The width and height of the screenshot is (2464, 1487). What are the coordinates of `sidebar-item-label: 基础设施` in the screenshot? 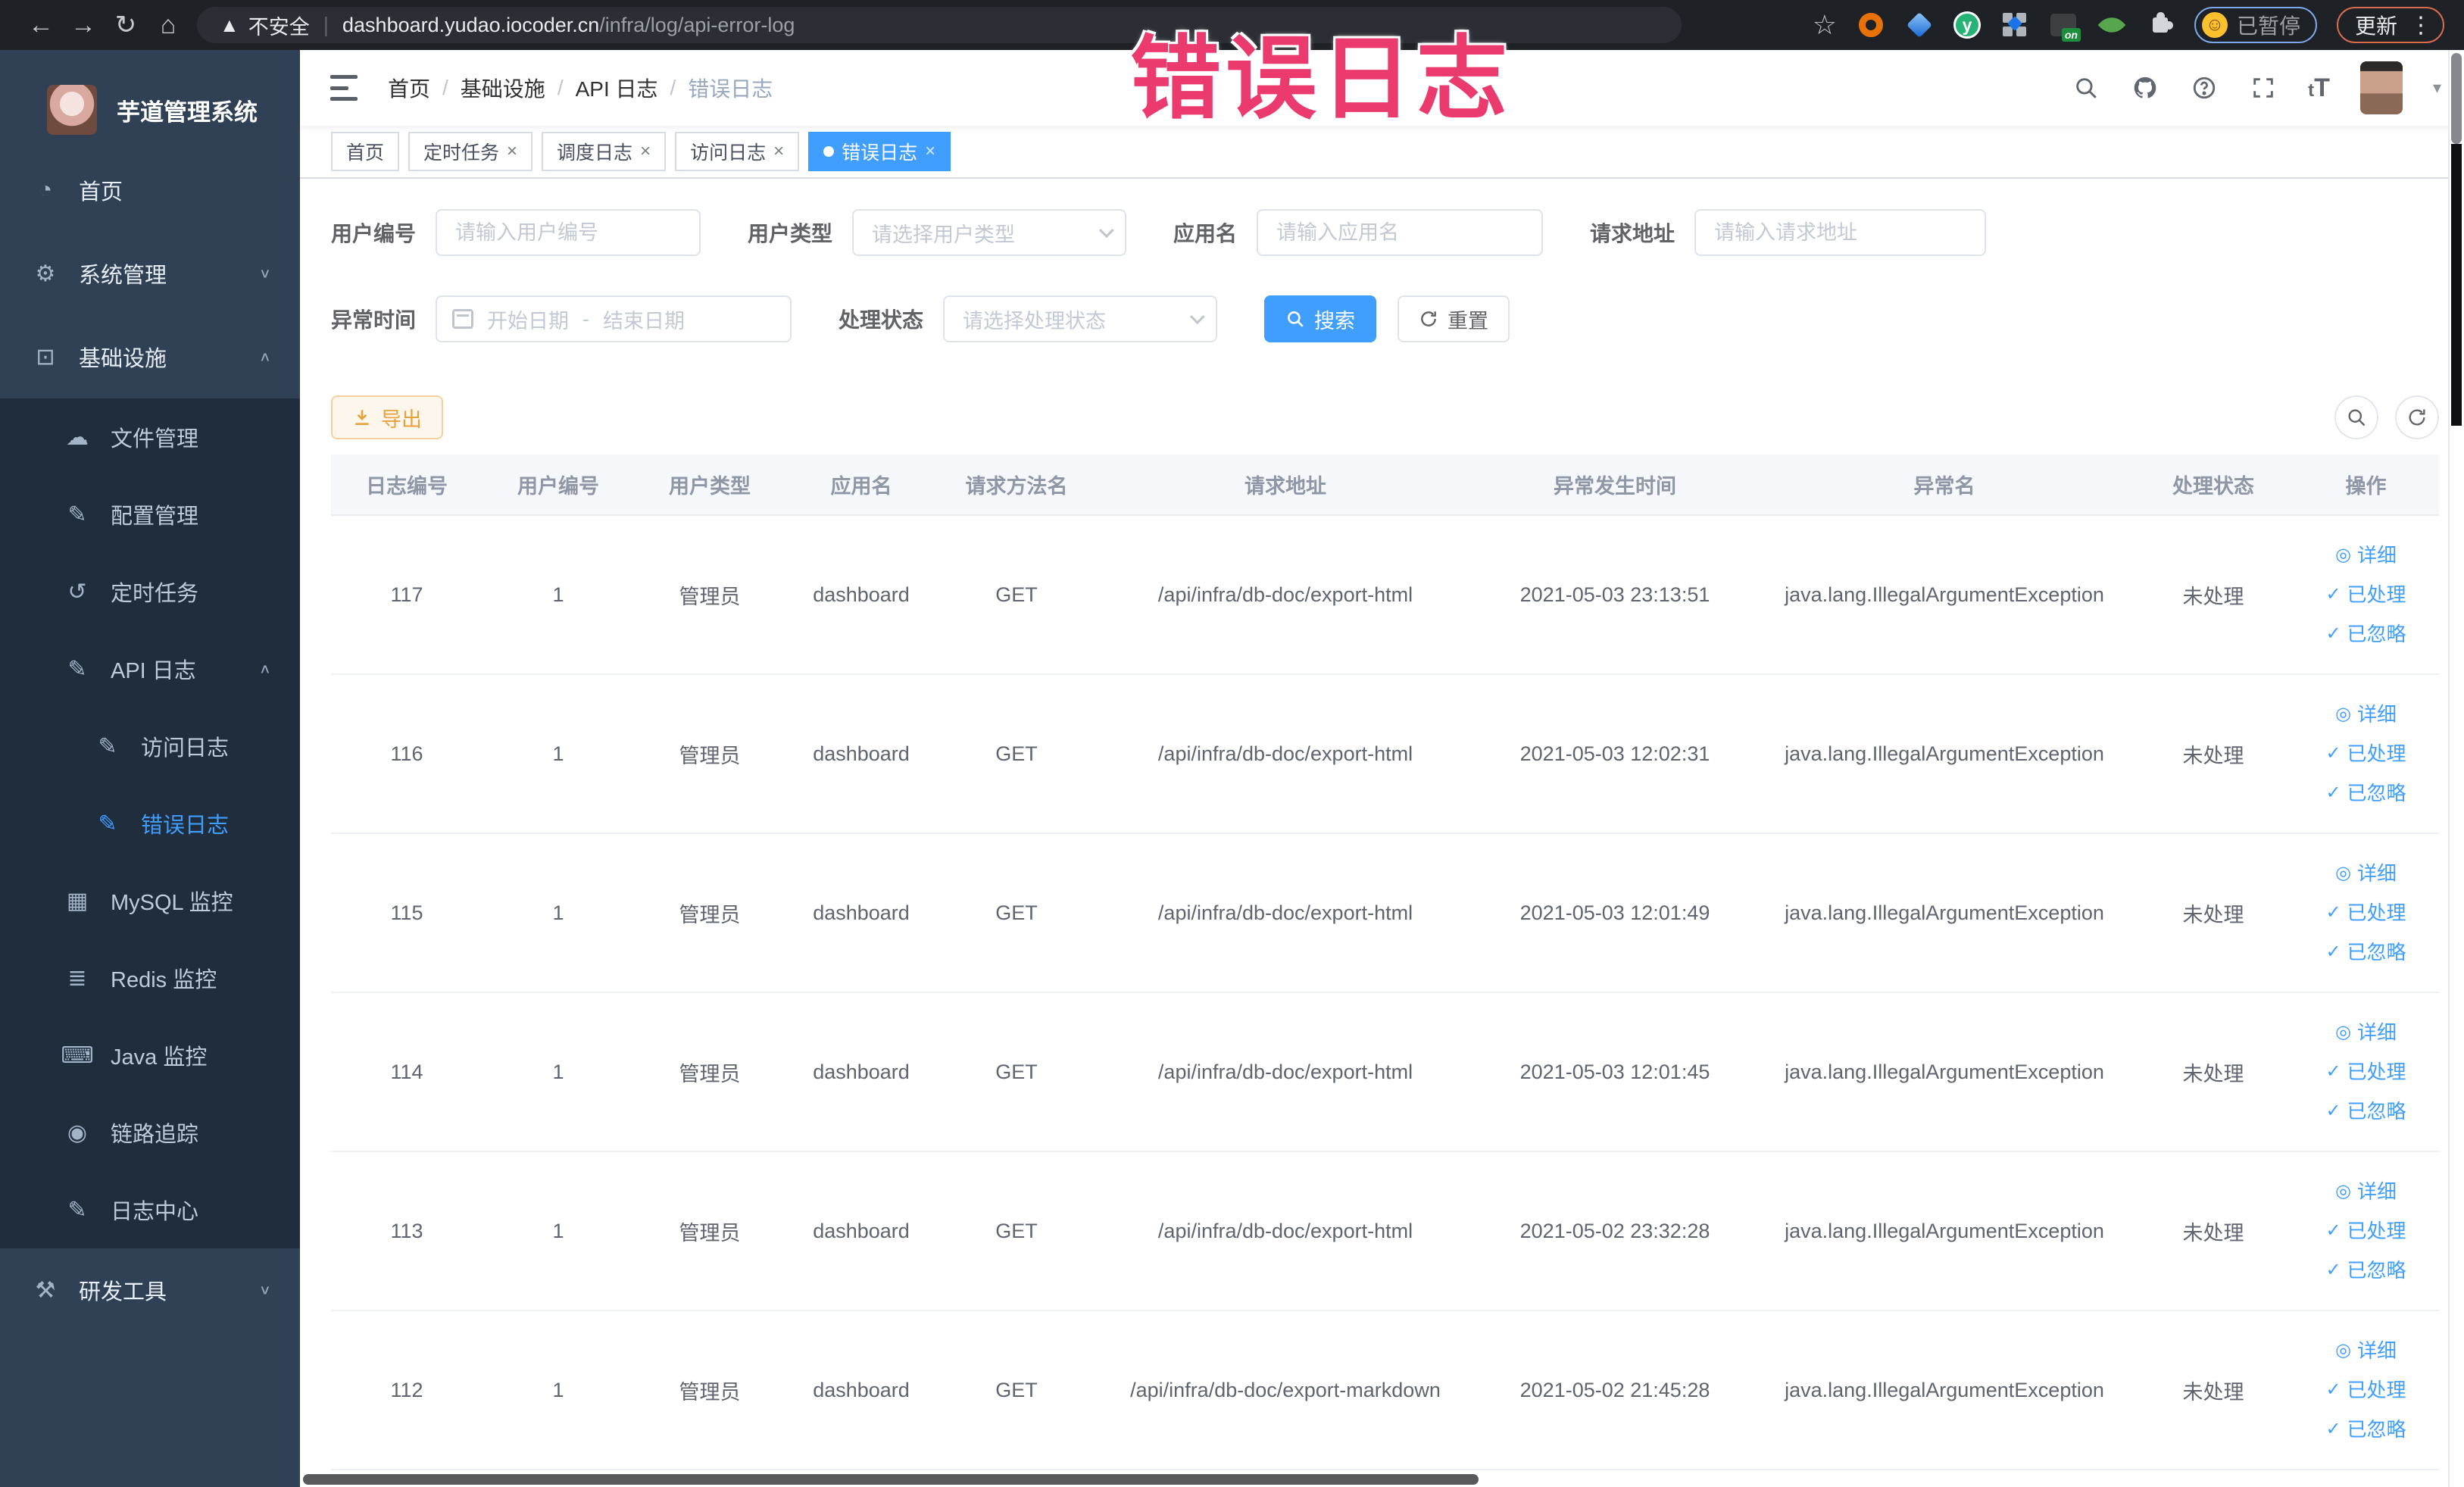 It's located at (123, 359).